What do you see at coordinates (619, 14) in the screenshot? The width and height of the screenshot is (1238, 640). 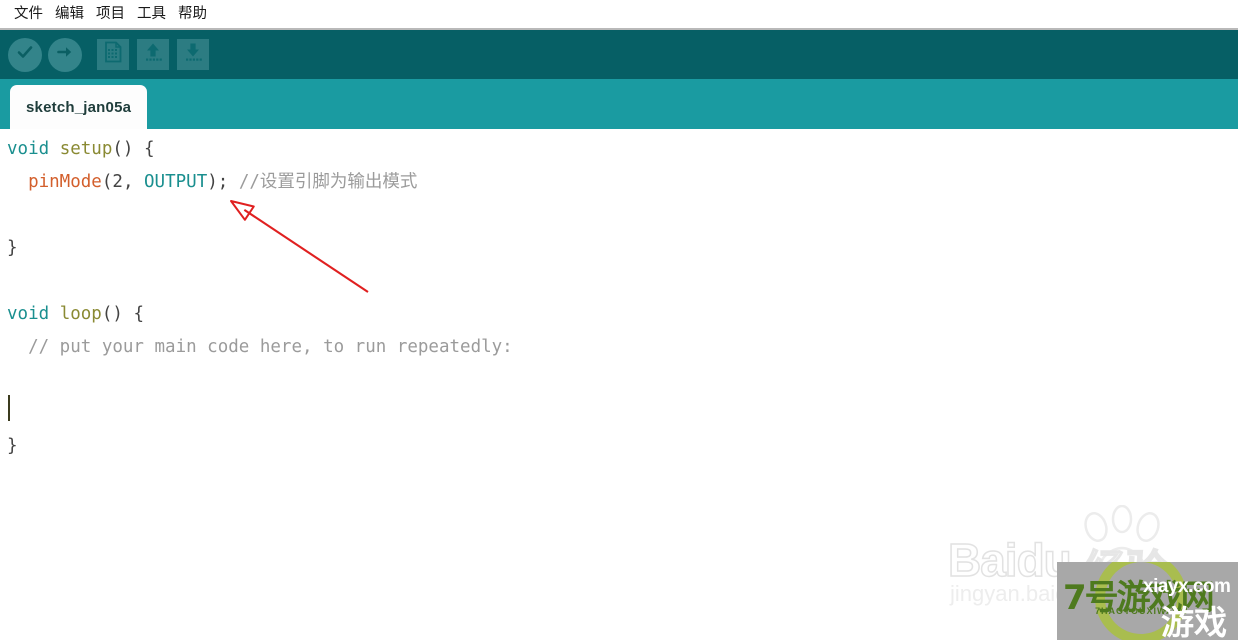 I see `menu-bar: 文件 编辑 项目 工具 帮助` at bounding box center [619, 14].